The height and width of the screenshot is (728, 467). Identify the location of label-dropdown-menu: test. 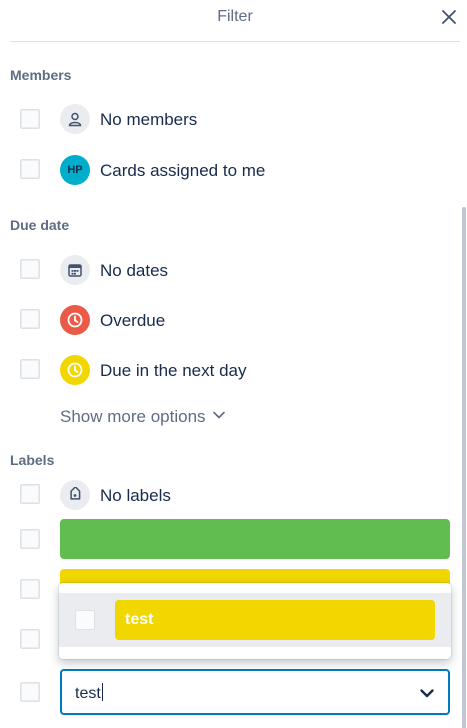
(255, 621).